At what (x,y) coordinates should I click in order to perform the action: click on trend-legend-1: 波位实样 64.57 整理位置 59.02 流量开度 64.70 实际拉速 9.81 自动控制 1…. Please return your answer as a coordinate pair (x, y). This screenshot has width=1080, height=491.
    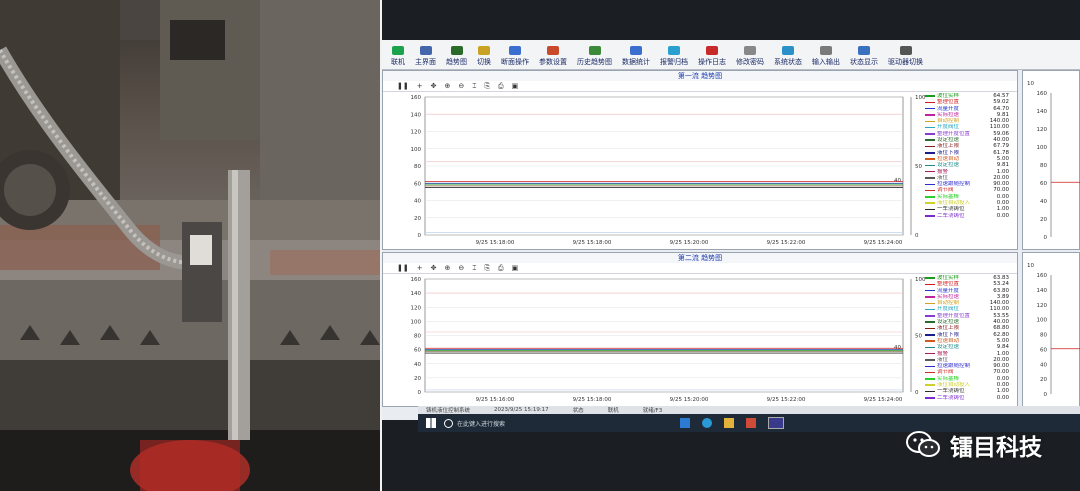
    Looking at the image, I should click on (967, 156).